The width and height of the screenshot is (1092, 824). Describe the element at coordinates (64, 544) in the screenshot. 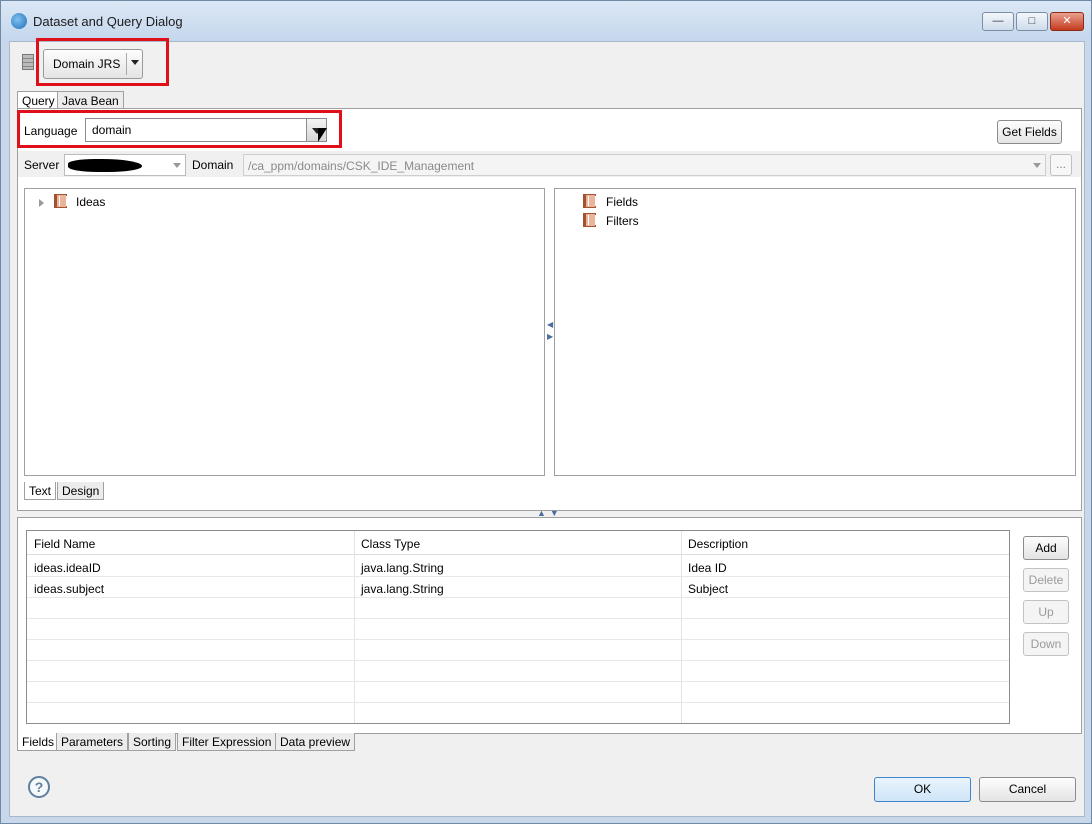

I see `column-header-field-name: Field Name` at that location.